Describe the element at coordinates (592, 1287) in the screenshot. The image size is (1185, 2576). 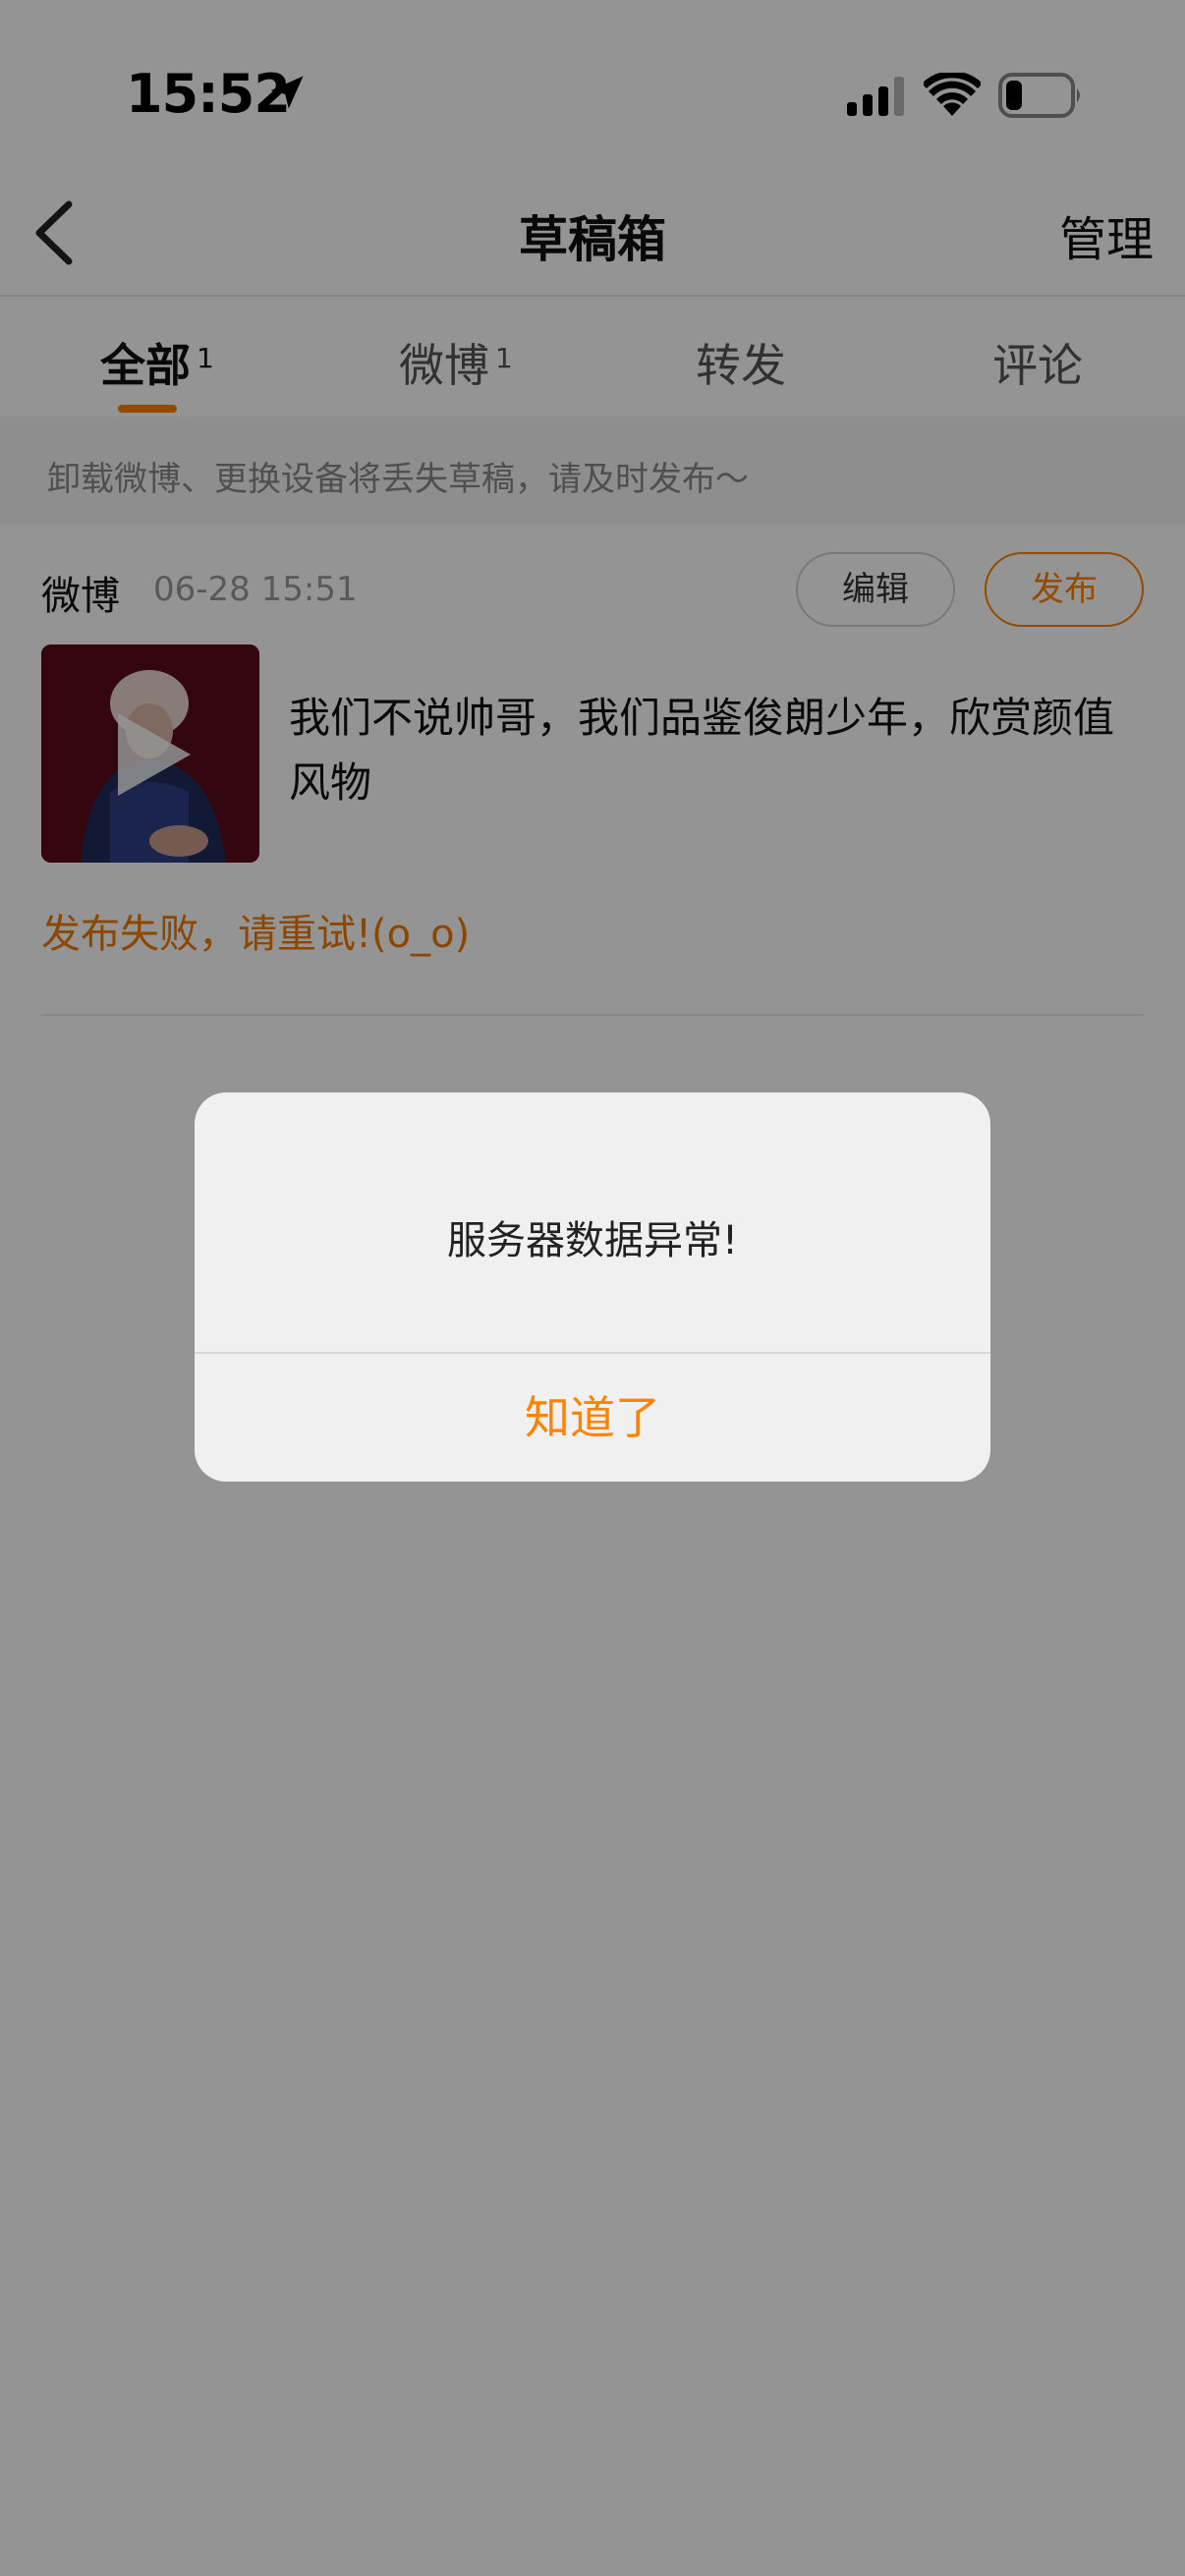
I see `alert-dialog: 服务器数据异常! 知道了` at that location.